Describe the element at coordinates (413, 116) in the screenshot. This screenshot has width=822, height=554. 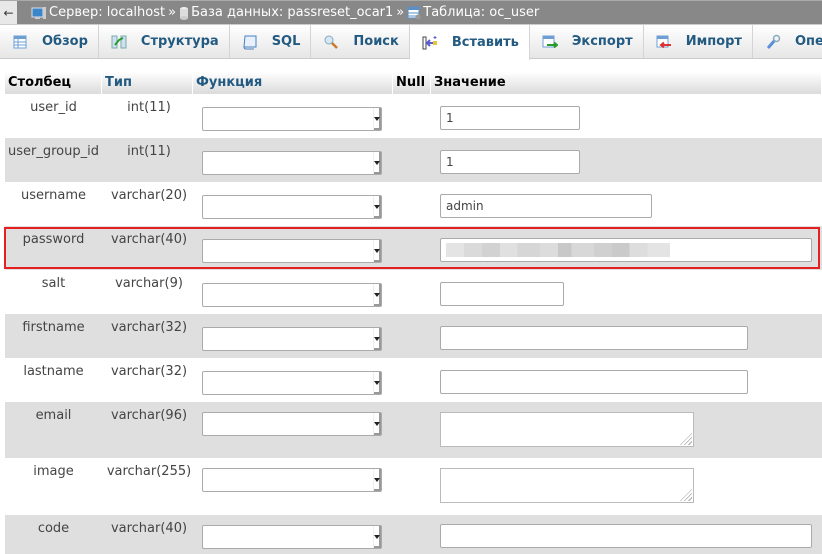
I see `table-row: user_id int(11) 1` at that location.